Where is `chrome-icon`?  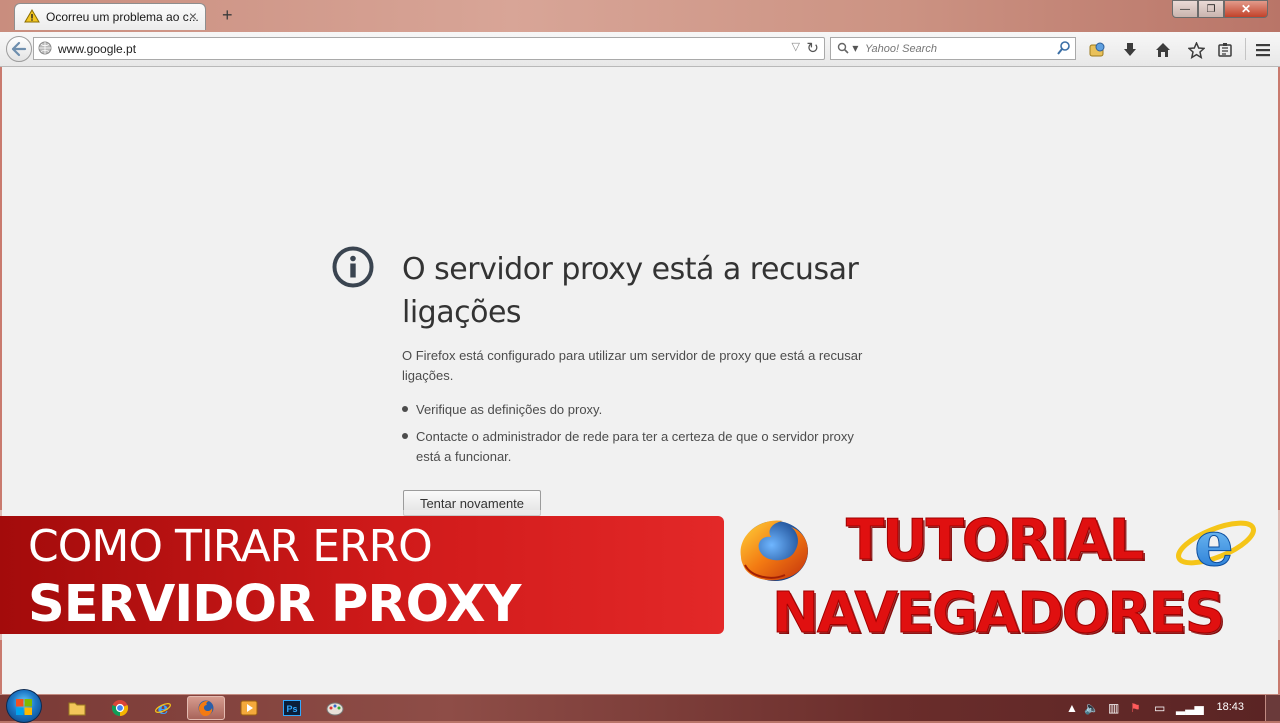 chrome-icon is located at coordinates (120, 708).